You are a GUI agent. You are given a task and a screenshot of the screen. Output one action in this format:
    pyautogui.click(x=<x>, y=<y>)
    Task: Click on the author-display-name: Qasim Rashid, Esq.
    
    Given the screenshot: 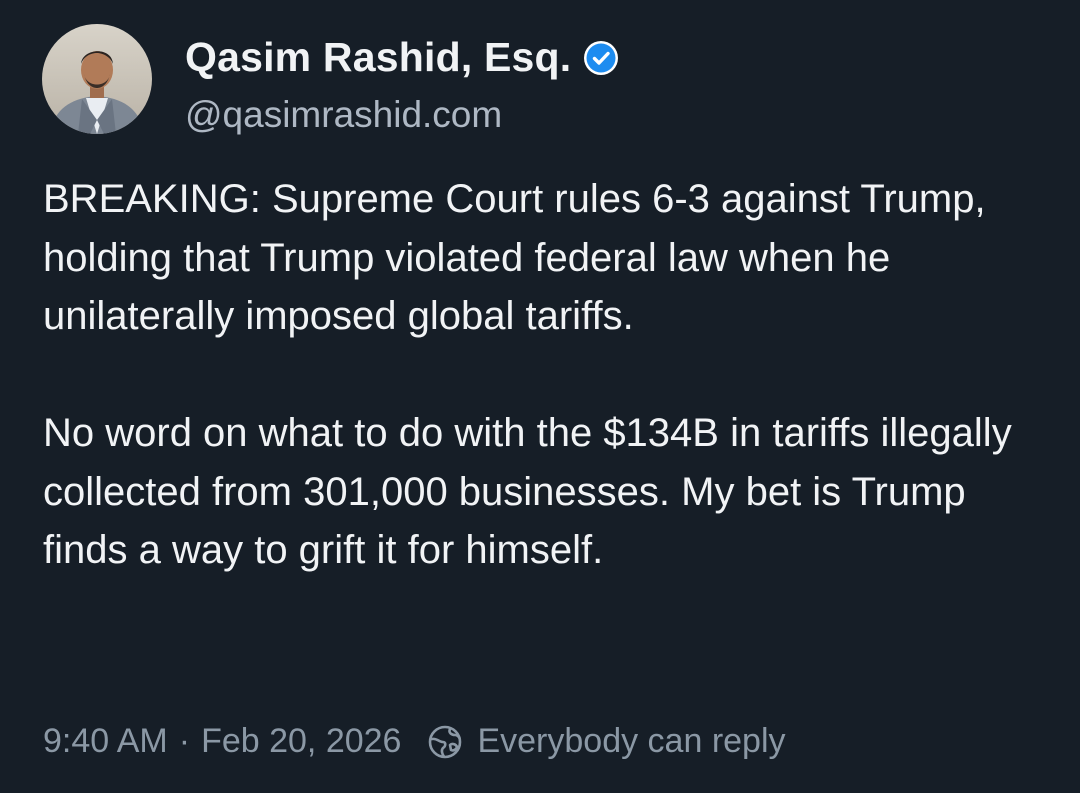 What is the action you would take?
    pyautogui.click(x=378, y=57)
    